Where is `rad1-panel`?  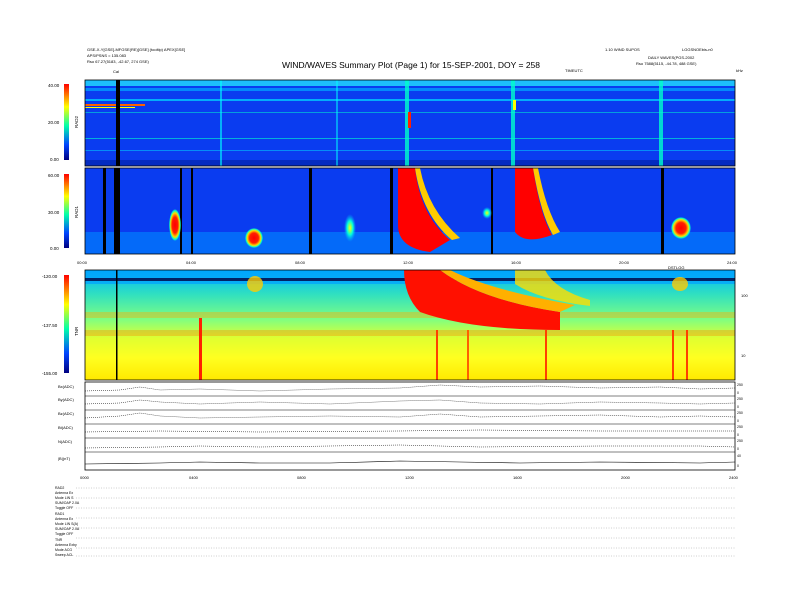
rad1-panel is located at coordinates (410, 211).